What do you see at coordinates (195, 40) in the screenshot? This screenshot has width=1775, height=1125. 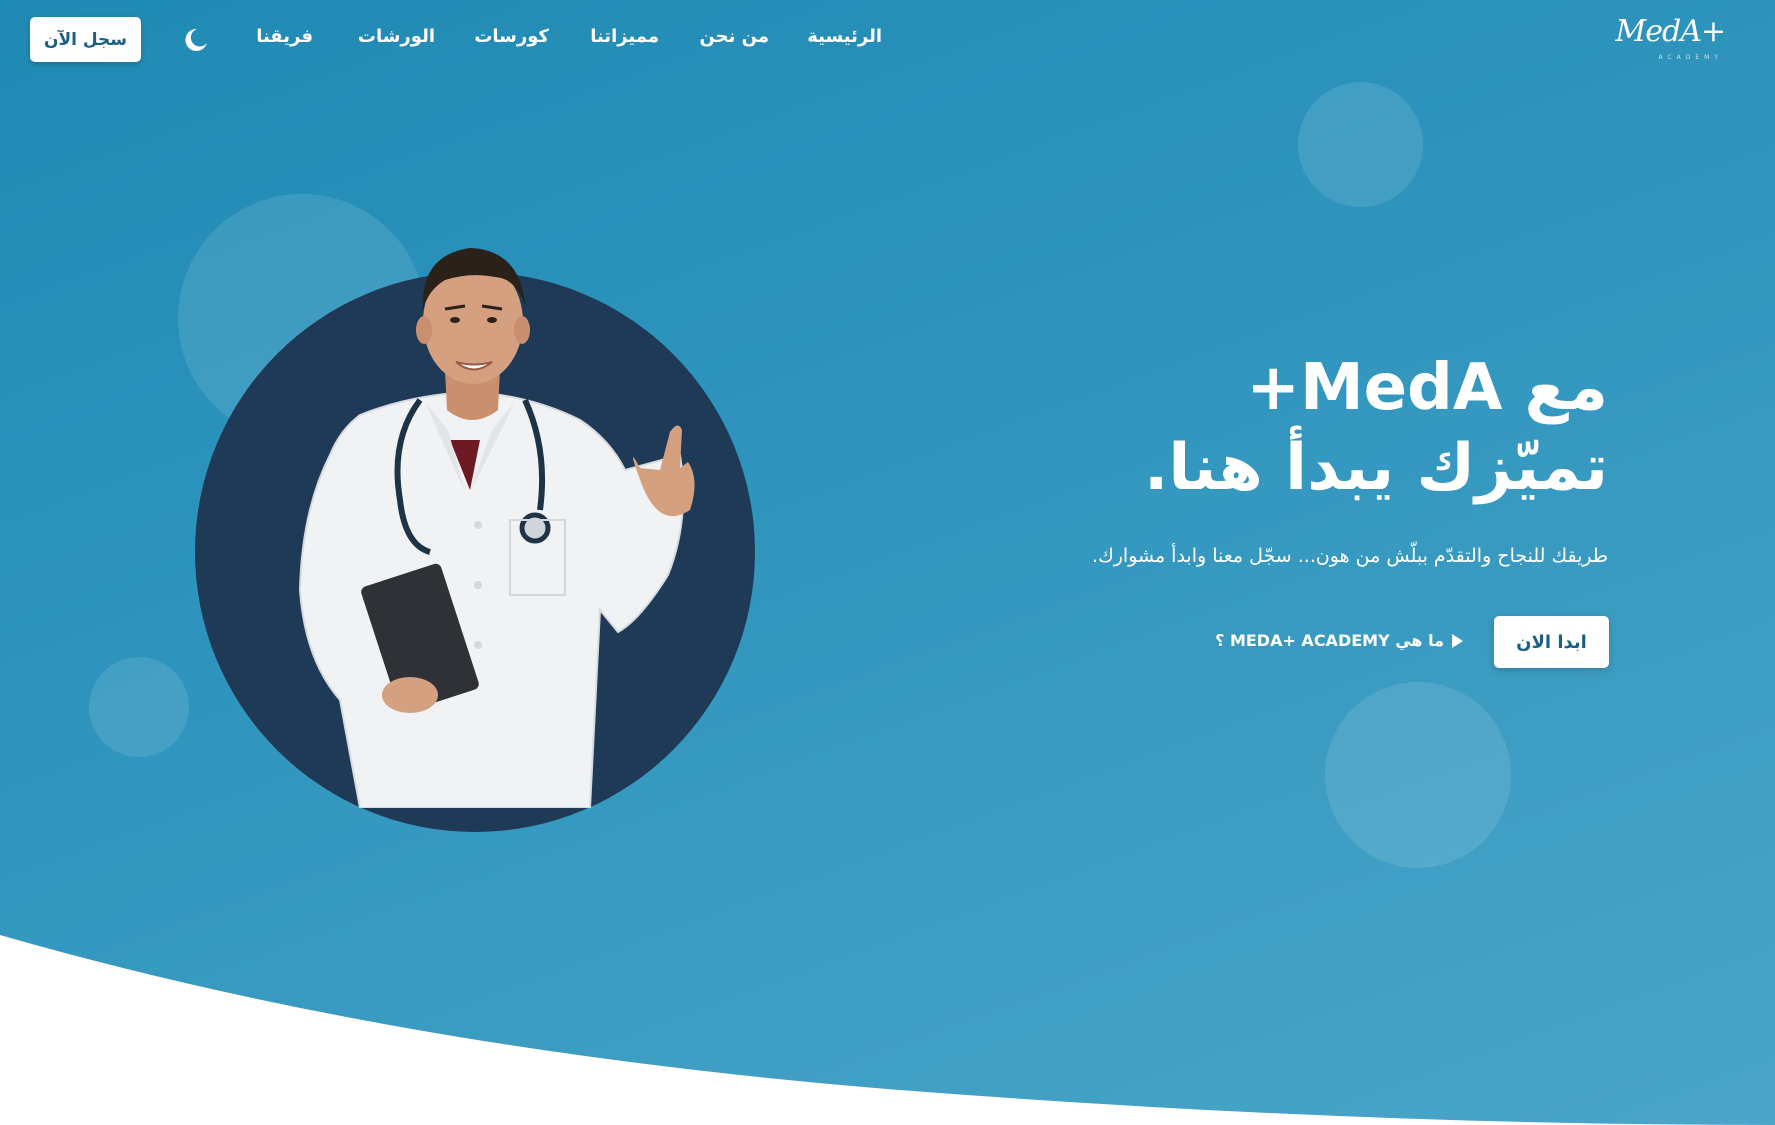 I see `moon-icon` at bounding box center [195, 40].